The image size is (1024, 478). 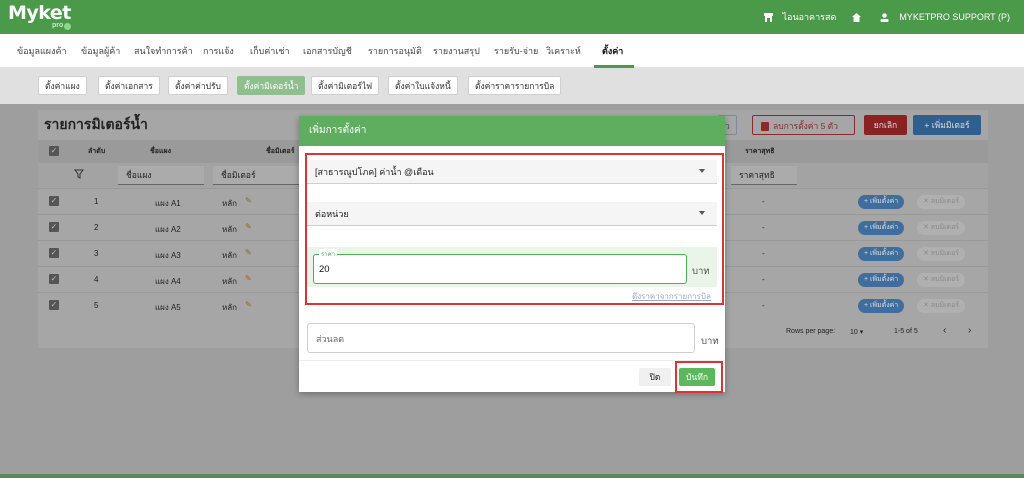 I want to click on delete-settings-button: ลบการตั้งค่า 5 ตัว, so click(x=803, y=125).